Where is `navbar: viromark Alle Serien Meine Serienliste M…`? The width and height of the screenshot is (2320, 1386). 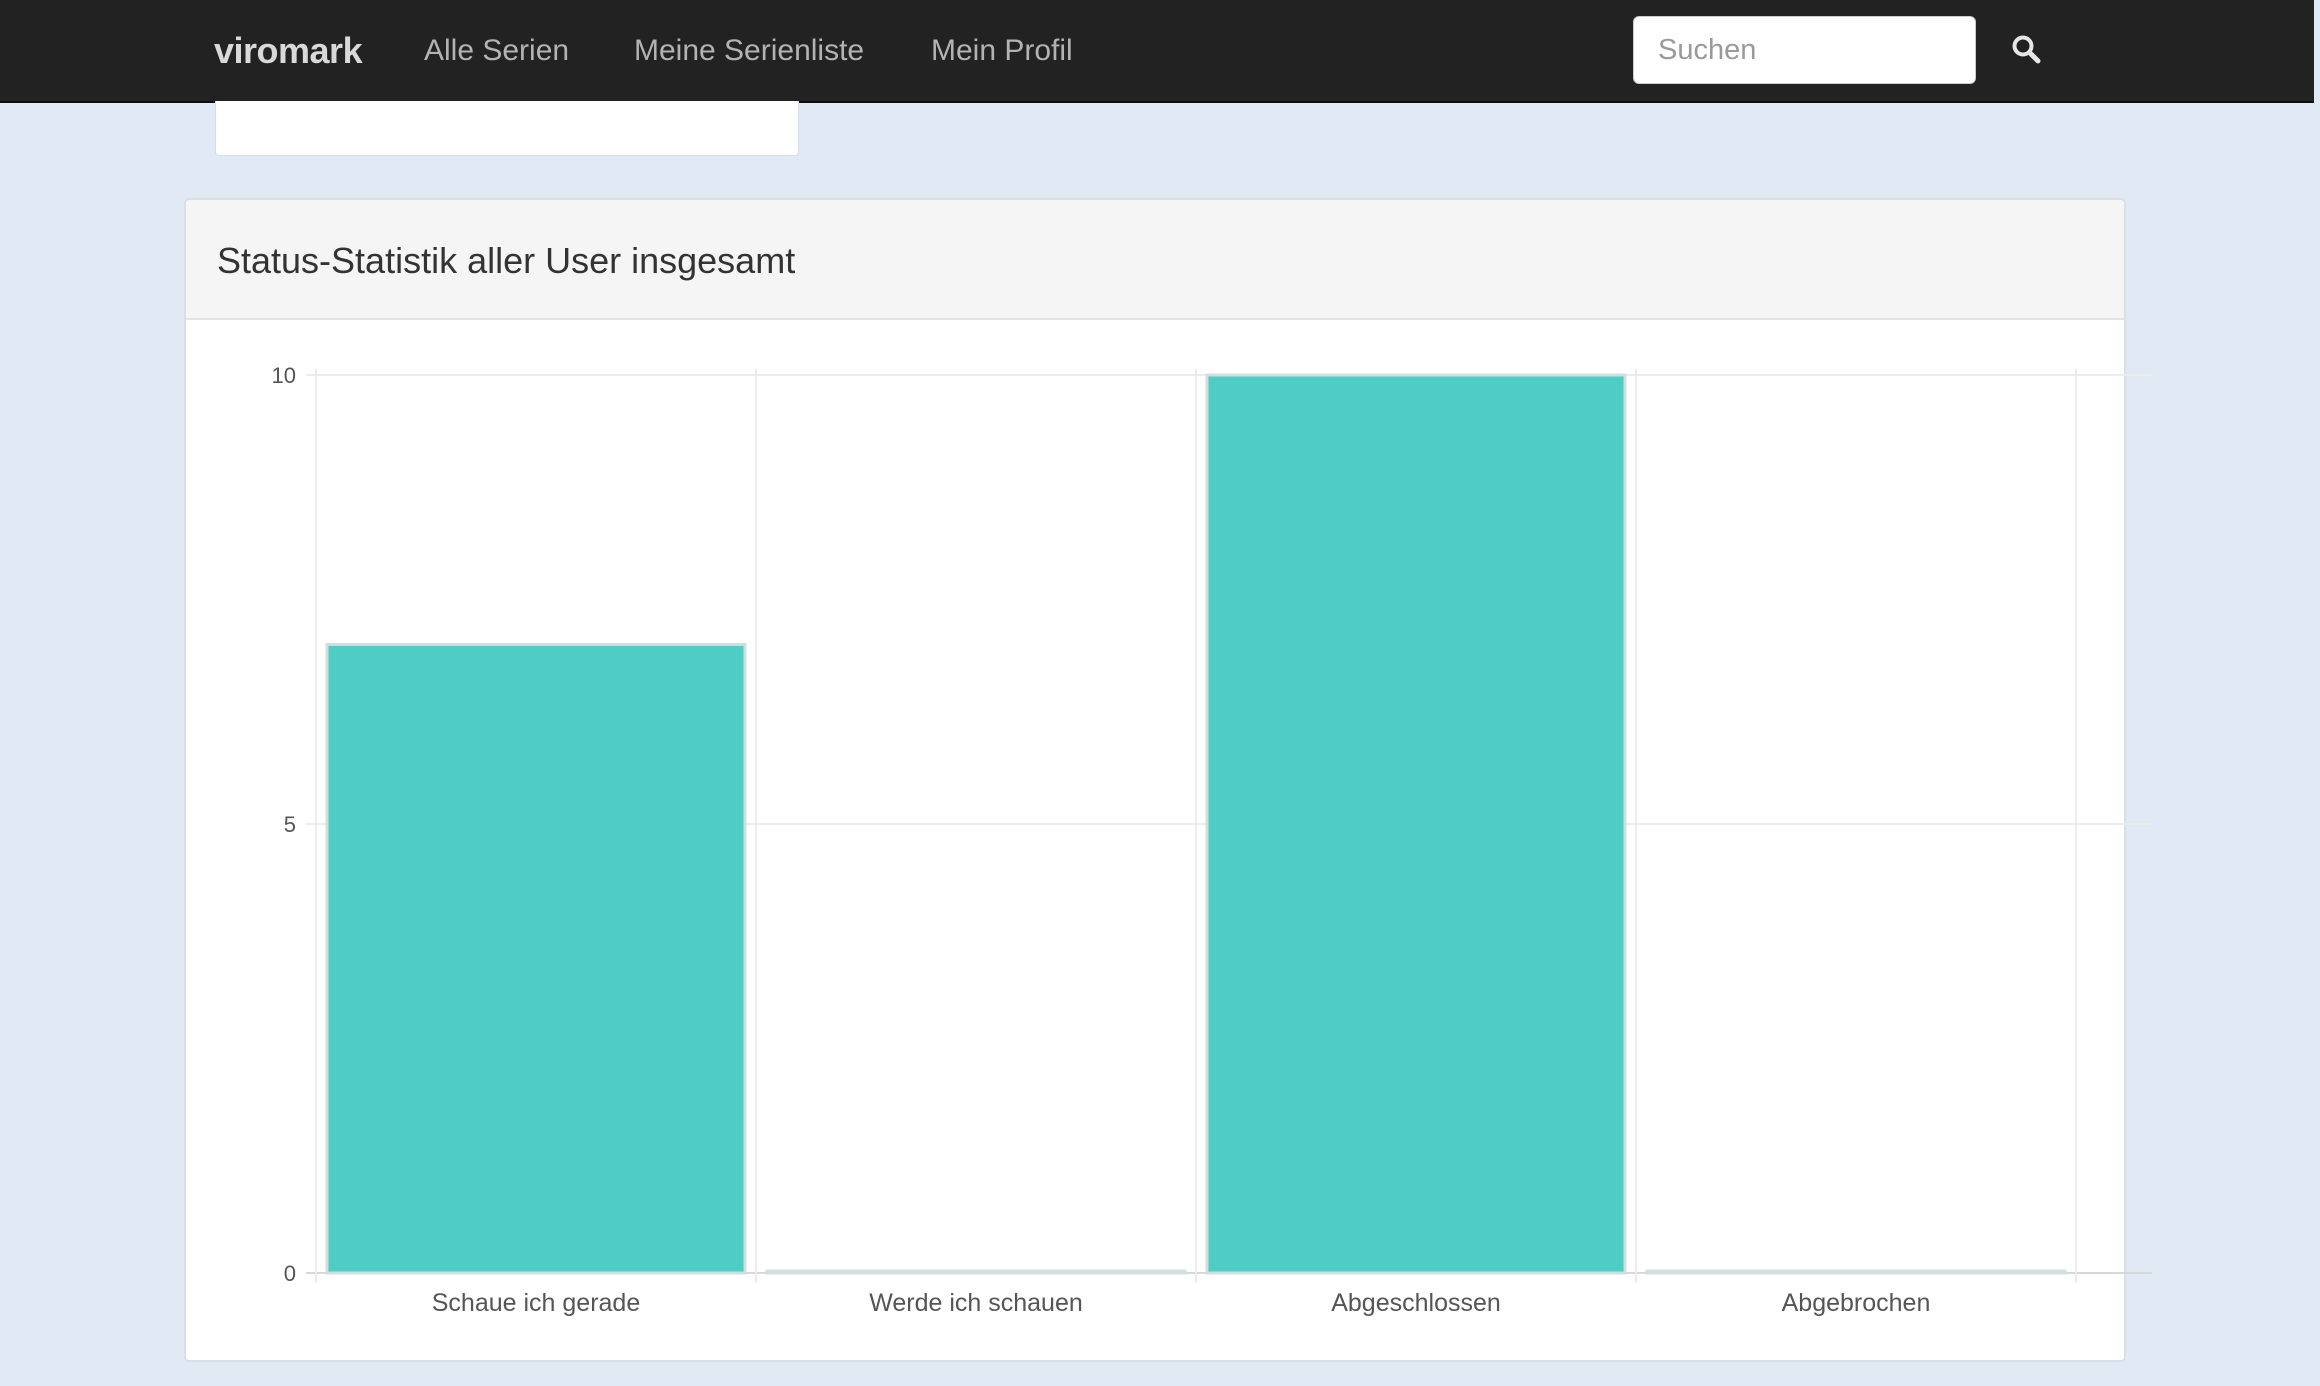 navbar: viromark Alle Serien Meine Serienliste M… is located at coordinates (1157, 51).